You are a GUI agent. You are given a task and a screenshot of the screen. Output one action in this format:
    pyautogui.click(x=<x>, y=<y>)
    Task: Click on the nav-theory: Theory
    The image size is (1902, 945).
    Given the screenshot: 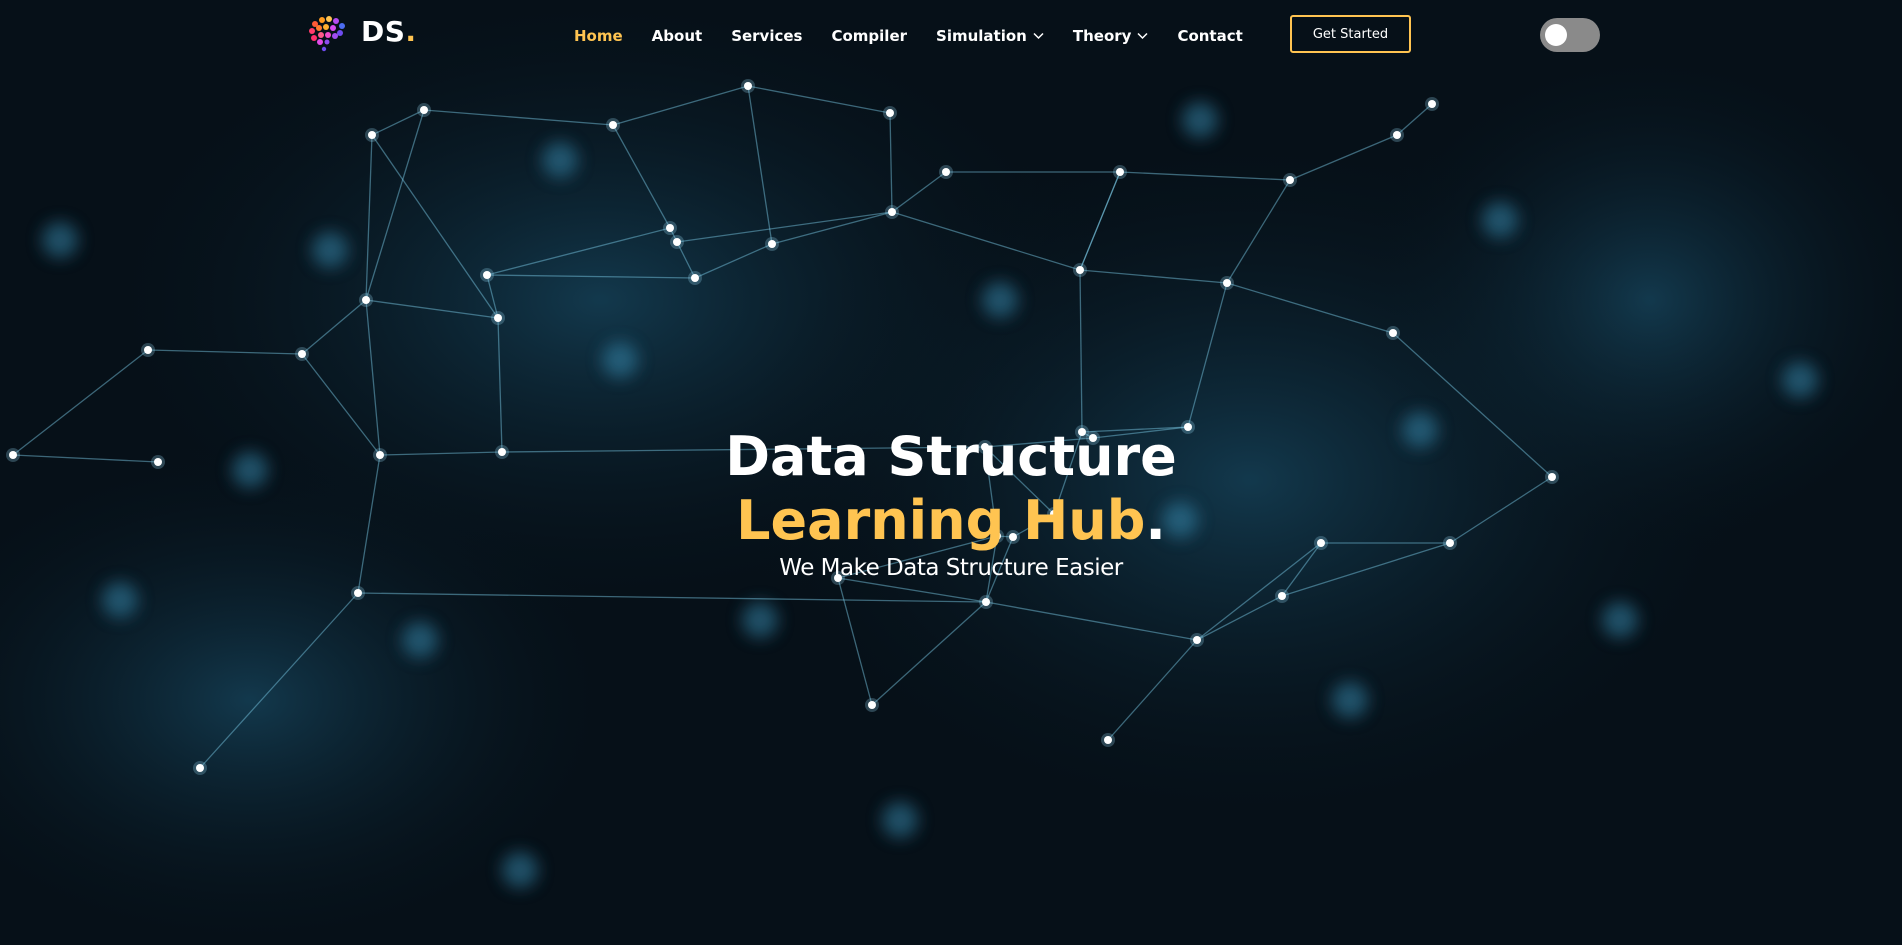 What is the action you would take?
    pyautogui.click(x=1111, y=36)
    